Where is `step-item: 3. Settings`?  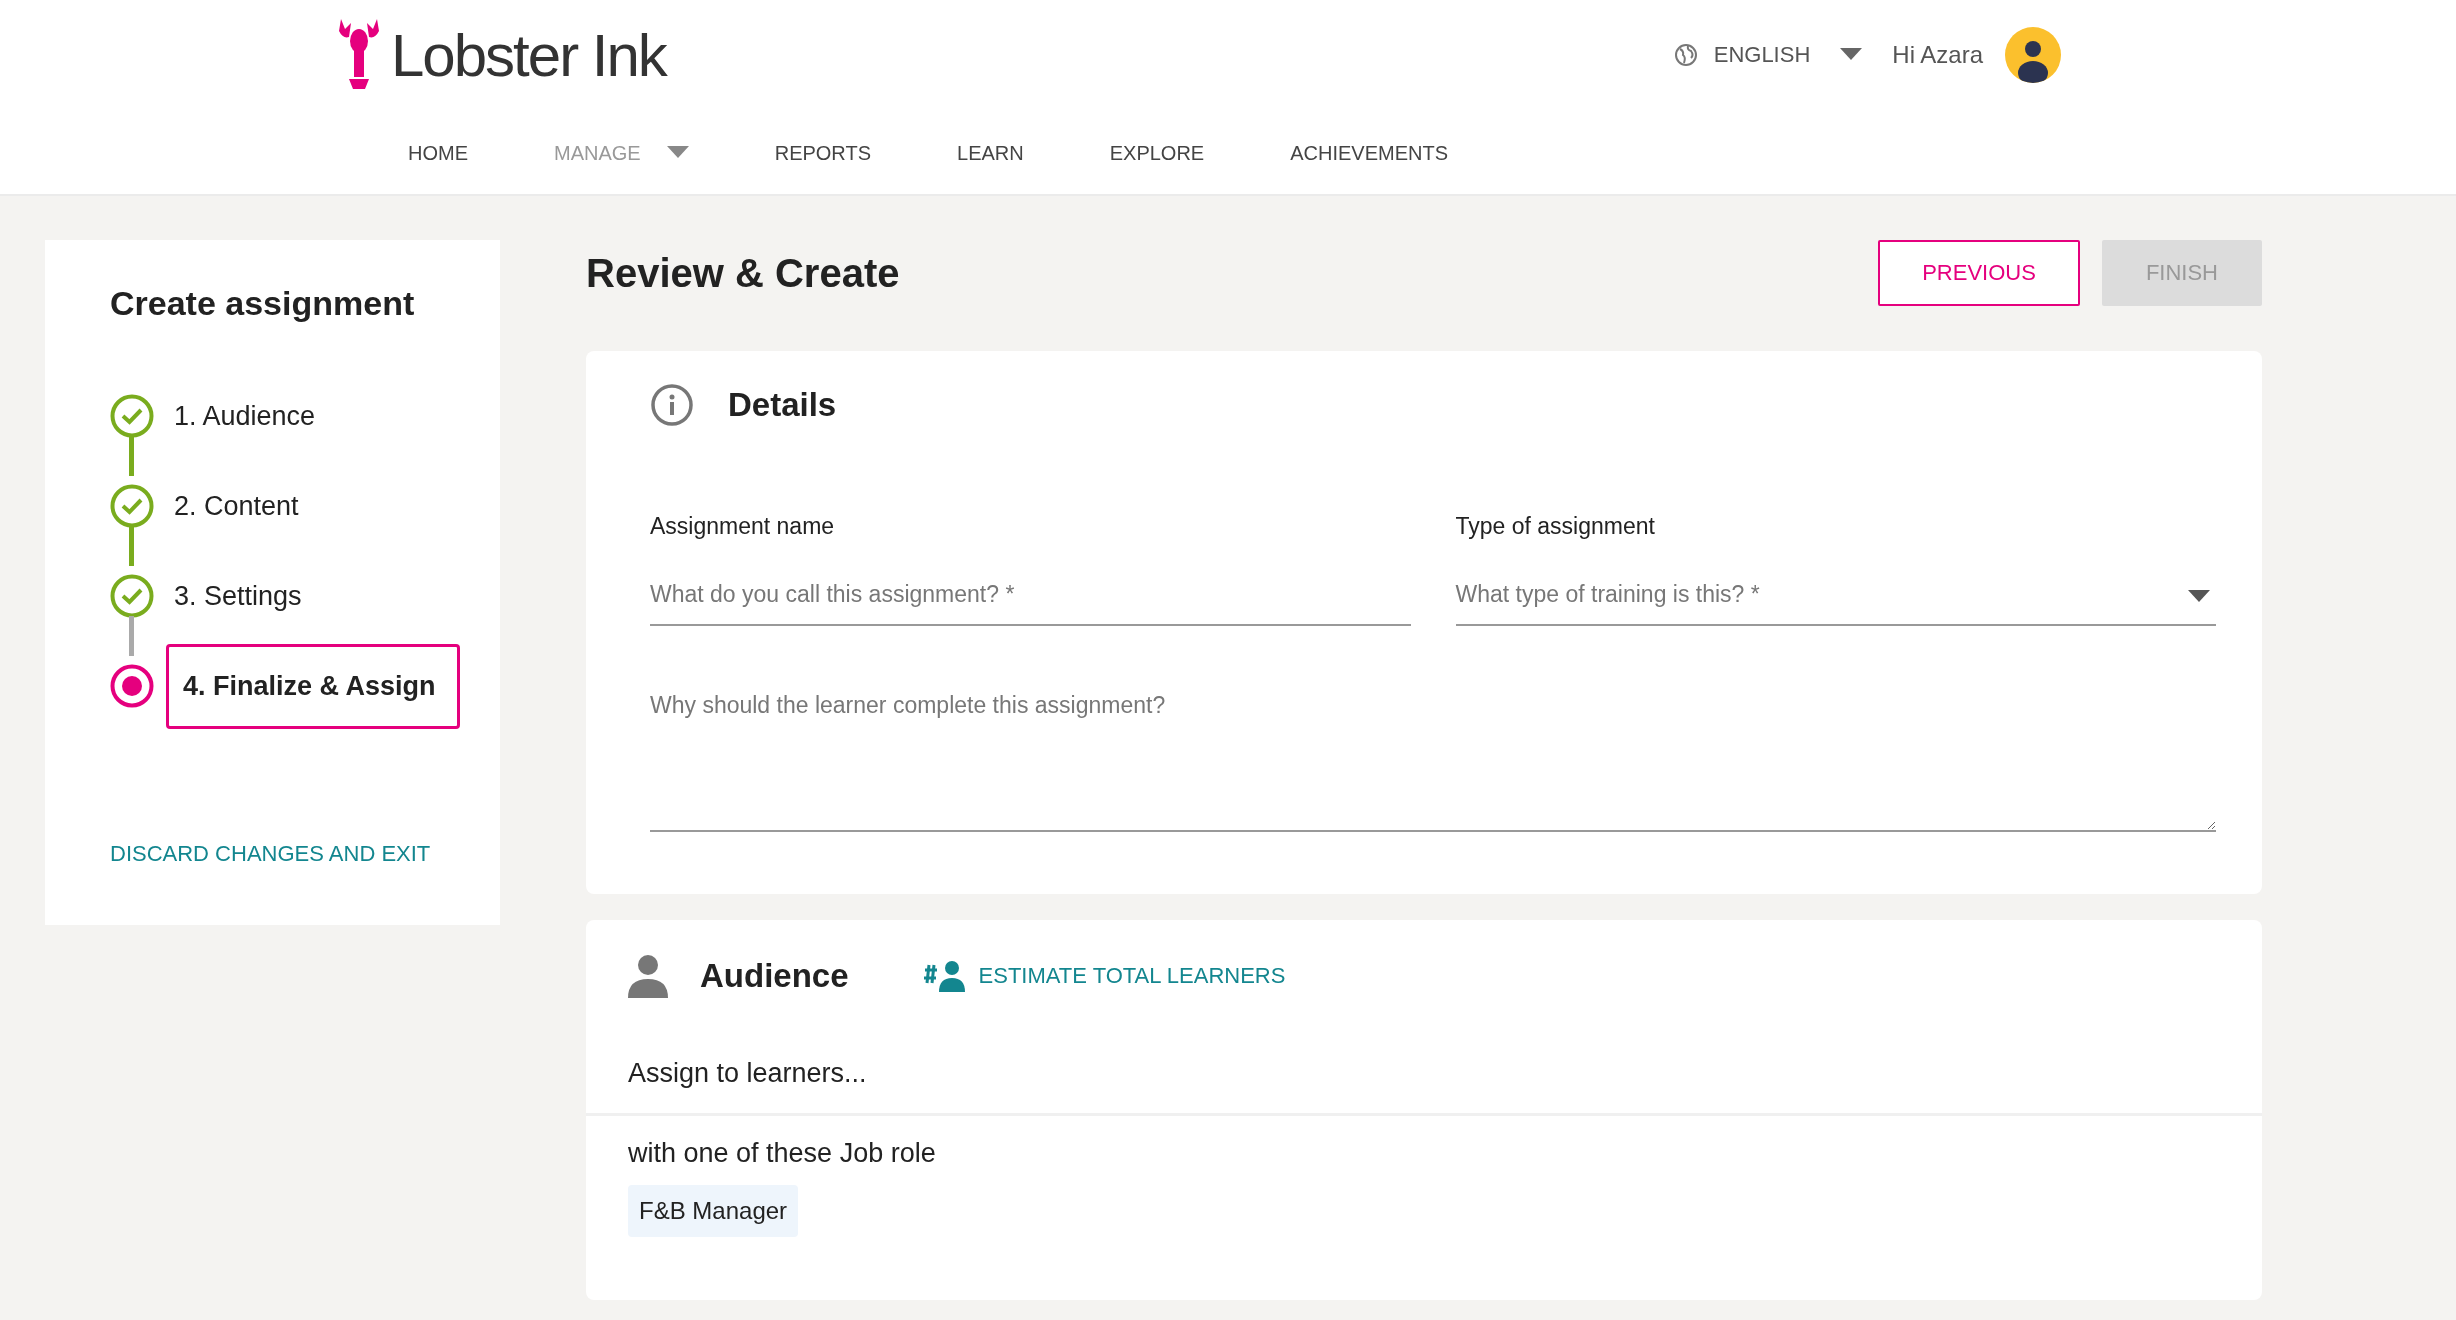
step-item: 3. Settings is located at coordinates (238, 596).